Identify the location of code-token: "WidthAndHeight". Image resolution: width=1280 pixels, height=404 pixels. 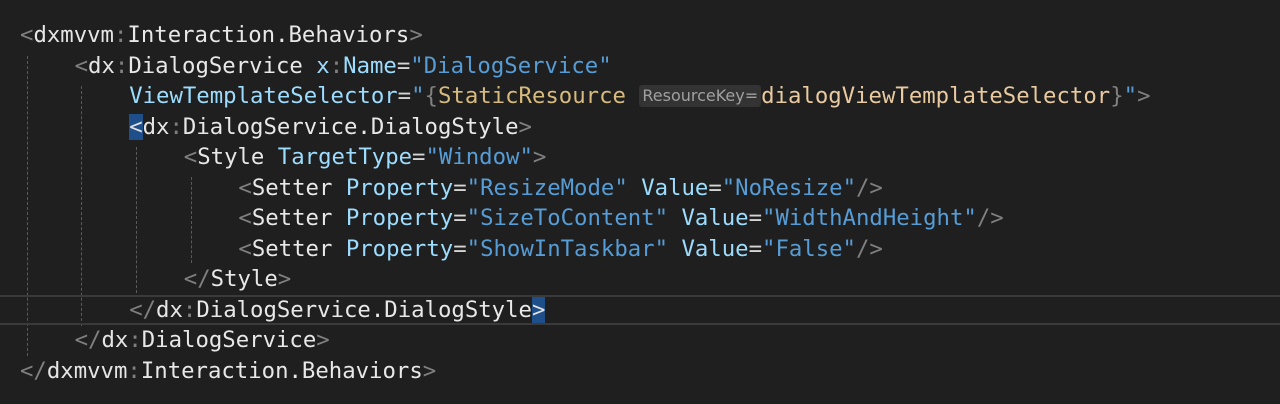
(869, 218).